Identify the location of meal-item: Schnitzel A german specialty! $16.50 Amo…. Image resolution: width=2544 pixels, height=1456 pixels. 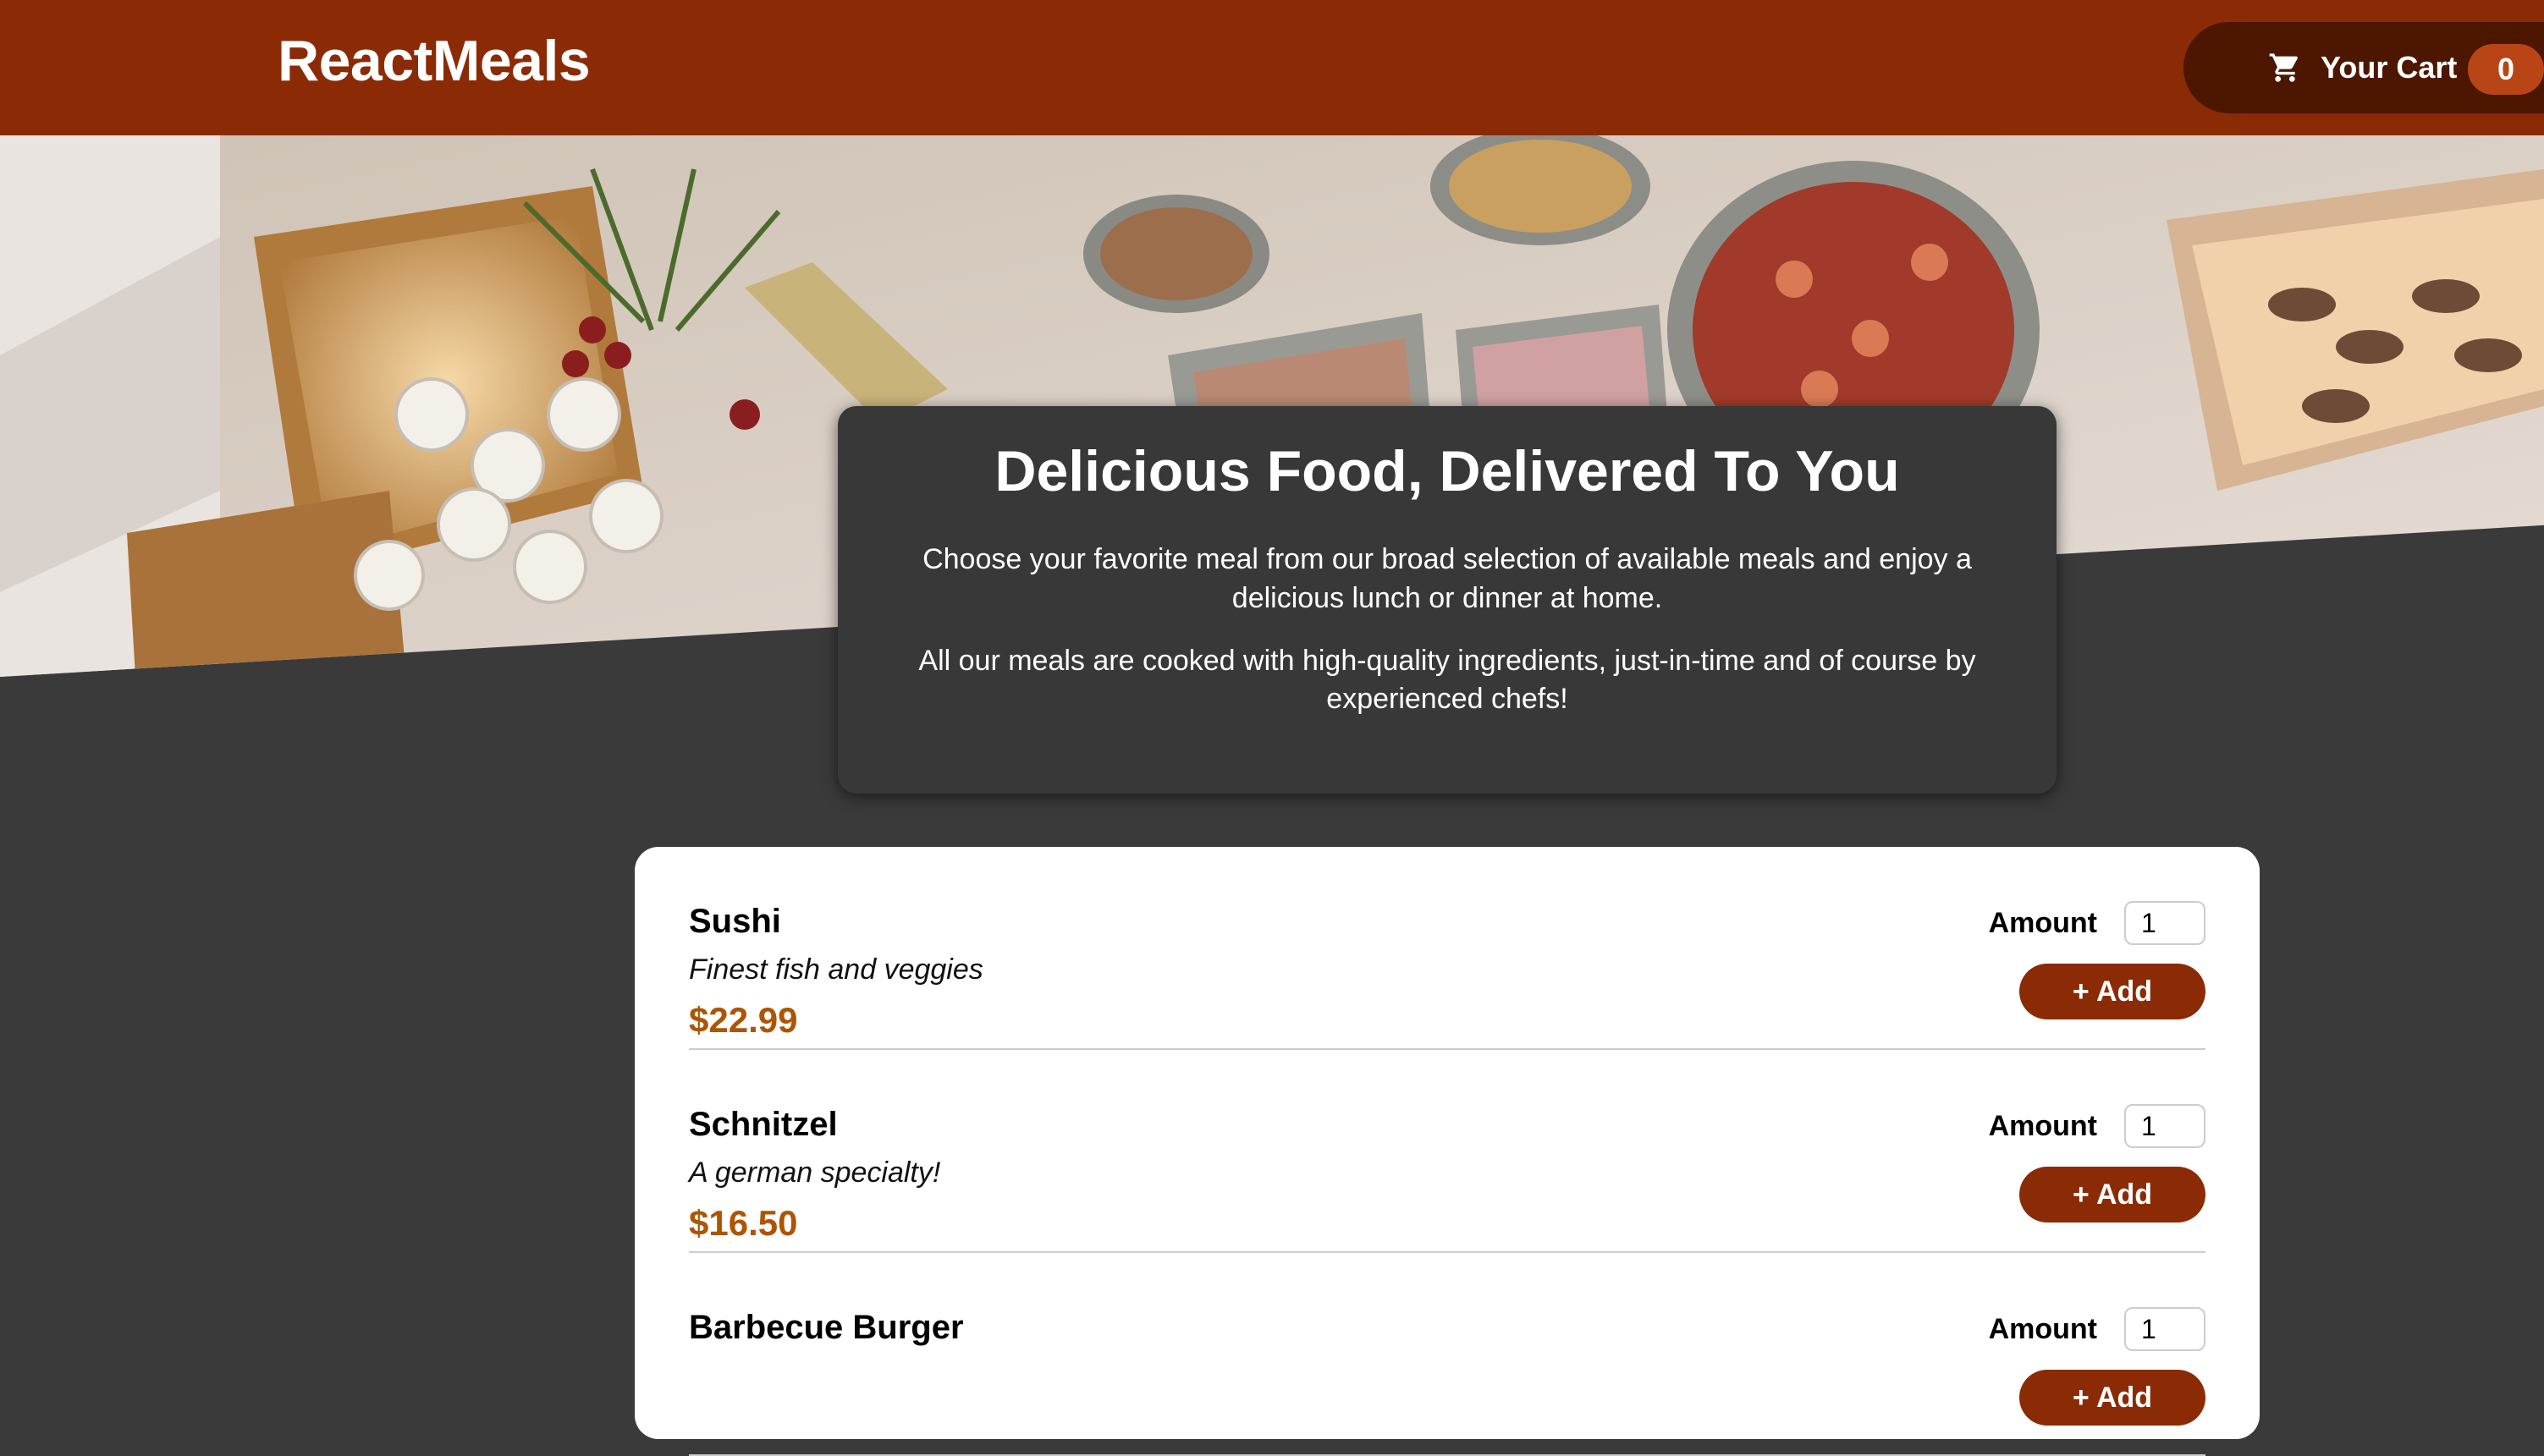
(1447, 1151).